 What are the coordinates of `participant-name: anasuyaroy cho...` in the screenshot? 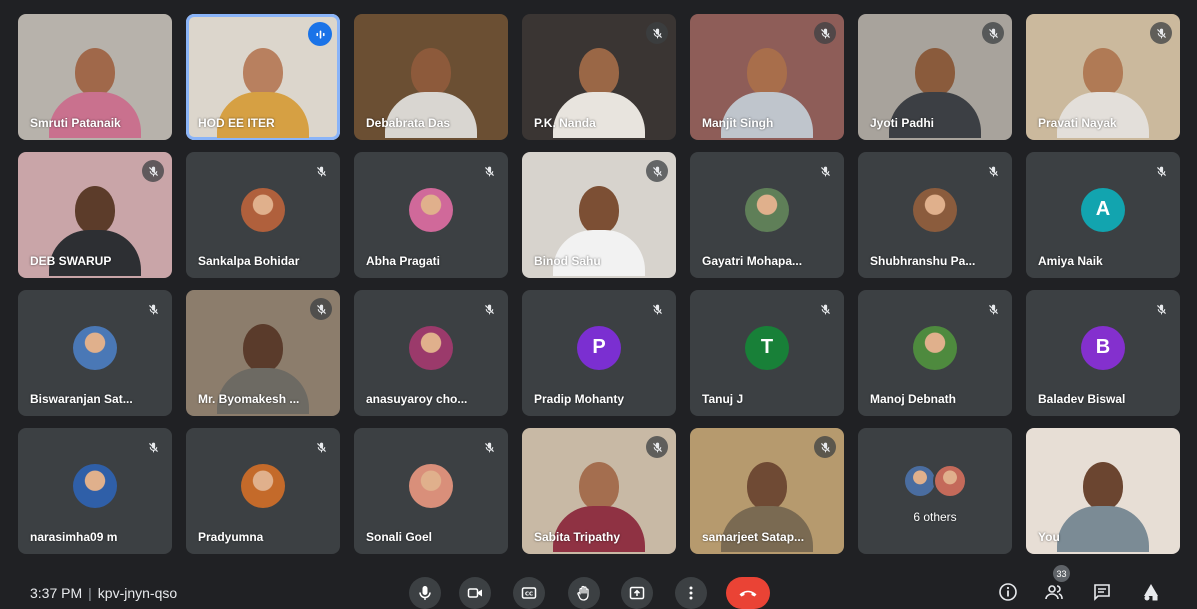 It's located at (417, 399).